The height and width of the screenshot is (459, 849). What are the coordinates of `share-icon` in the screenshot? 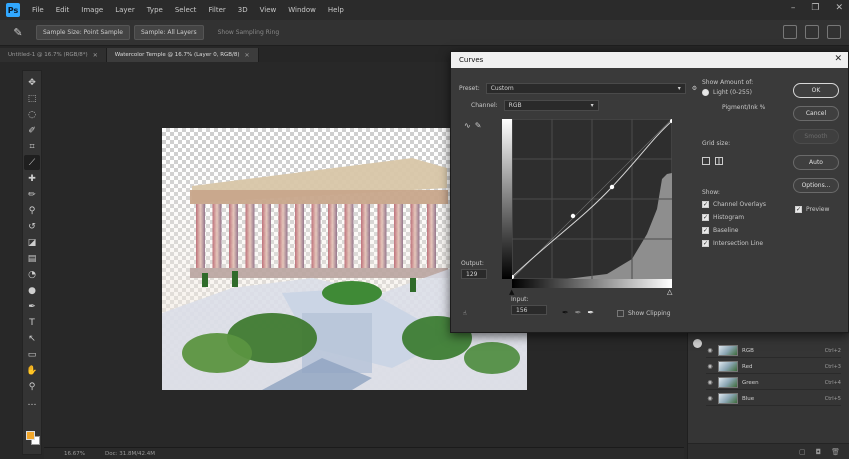 It's located at (834, 32).